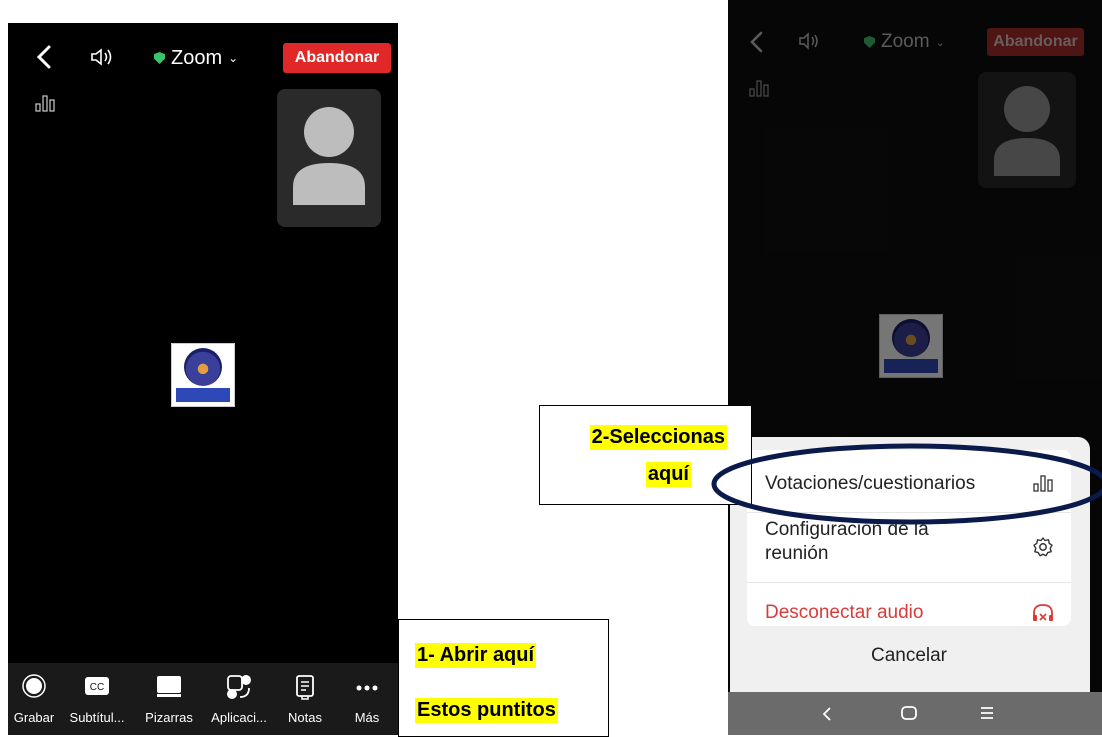 Image resolution: width=1102 pixels, height=737 pixels. I want to click on whiteboard-icon, so click(169, 686).